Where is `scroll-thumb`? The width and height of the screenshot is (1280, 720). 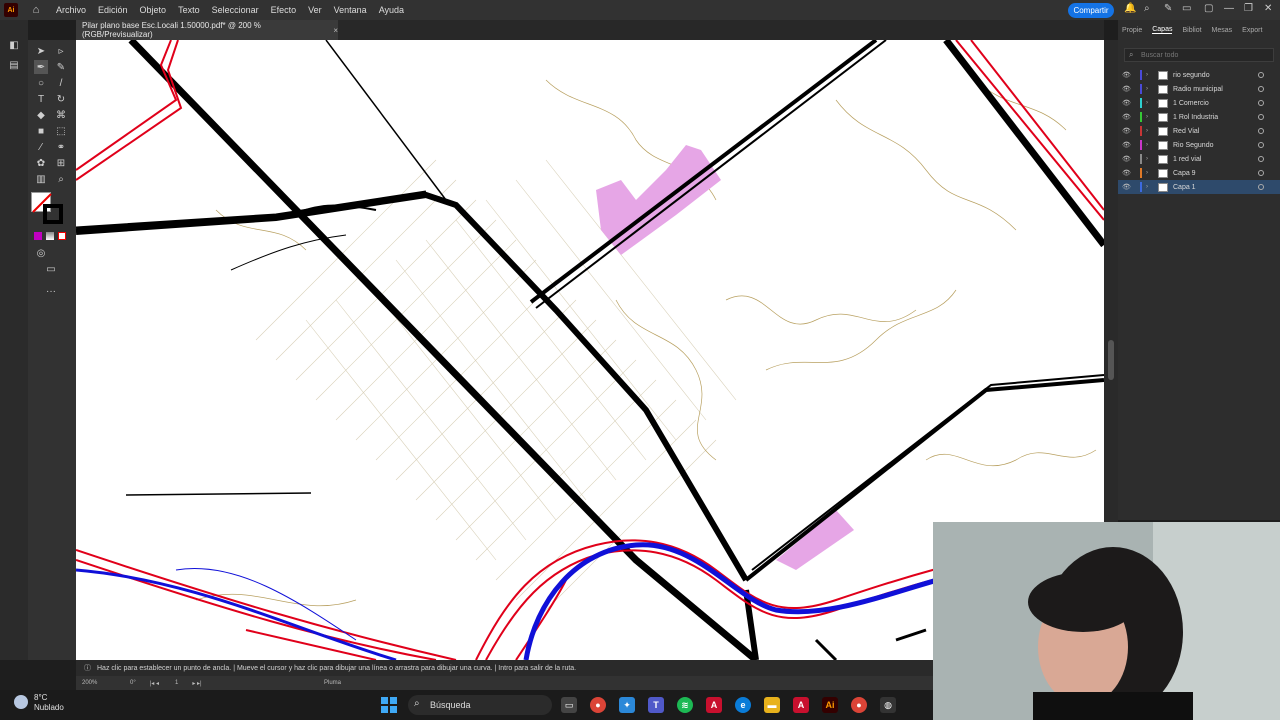 scroll-thumb is located at coordinates (1111, 360).